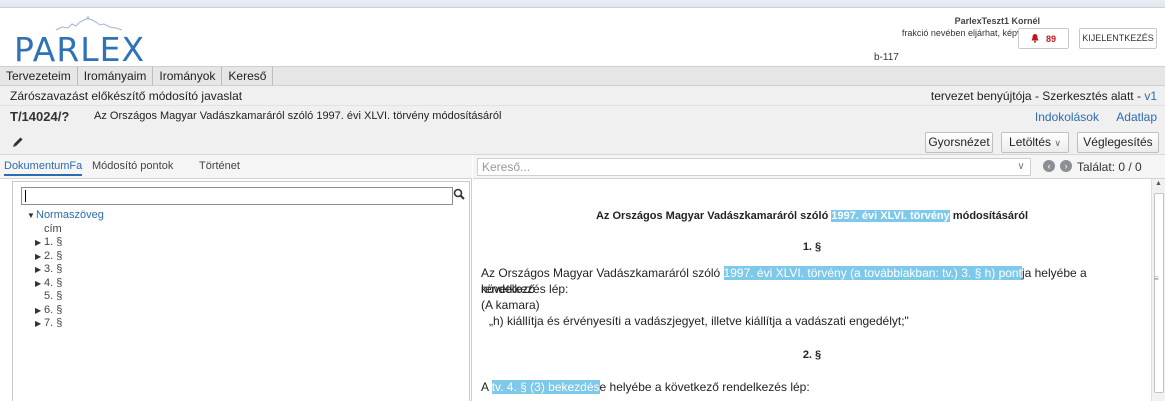 This screenshot has height=401, width=1165. Describe the element at coordinates (886, 57) in the screenshot. I see `user-room: b-117` at that location.